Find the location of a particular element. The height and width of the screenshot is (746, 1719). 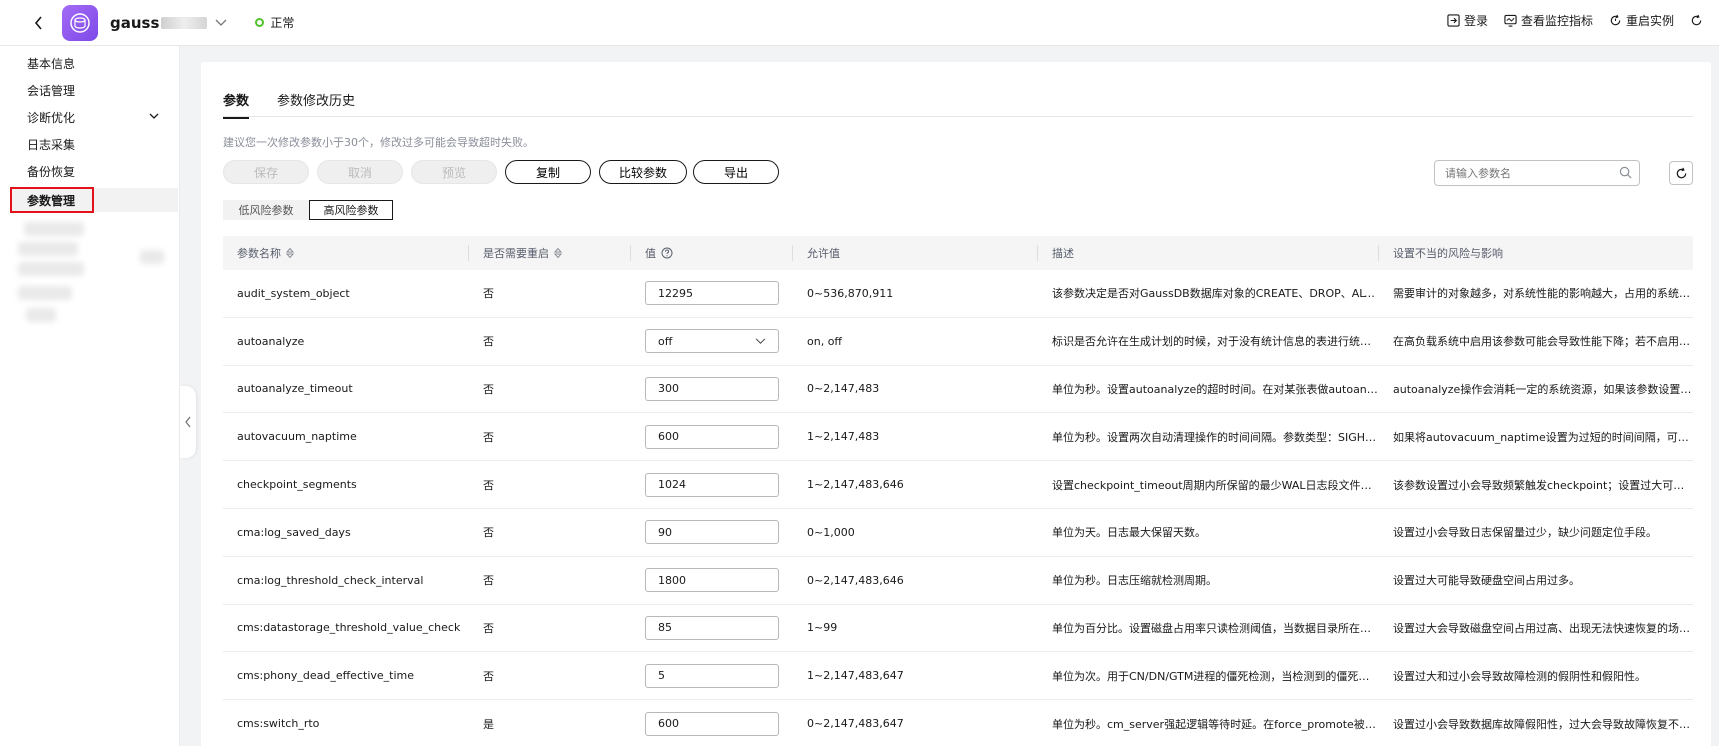

tab-parameters: 参数 is located at coordinates (236, 104).